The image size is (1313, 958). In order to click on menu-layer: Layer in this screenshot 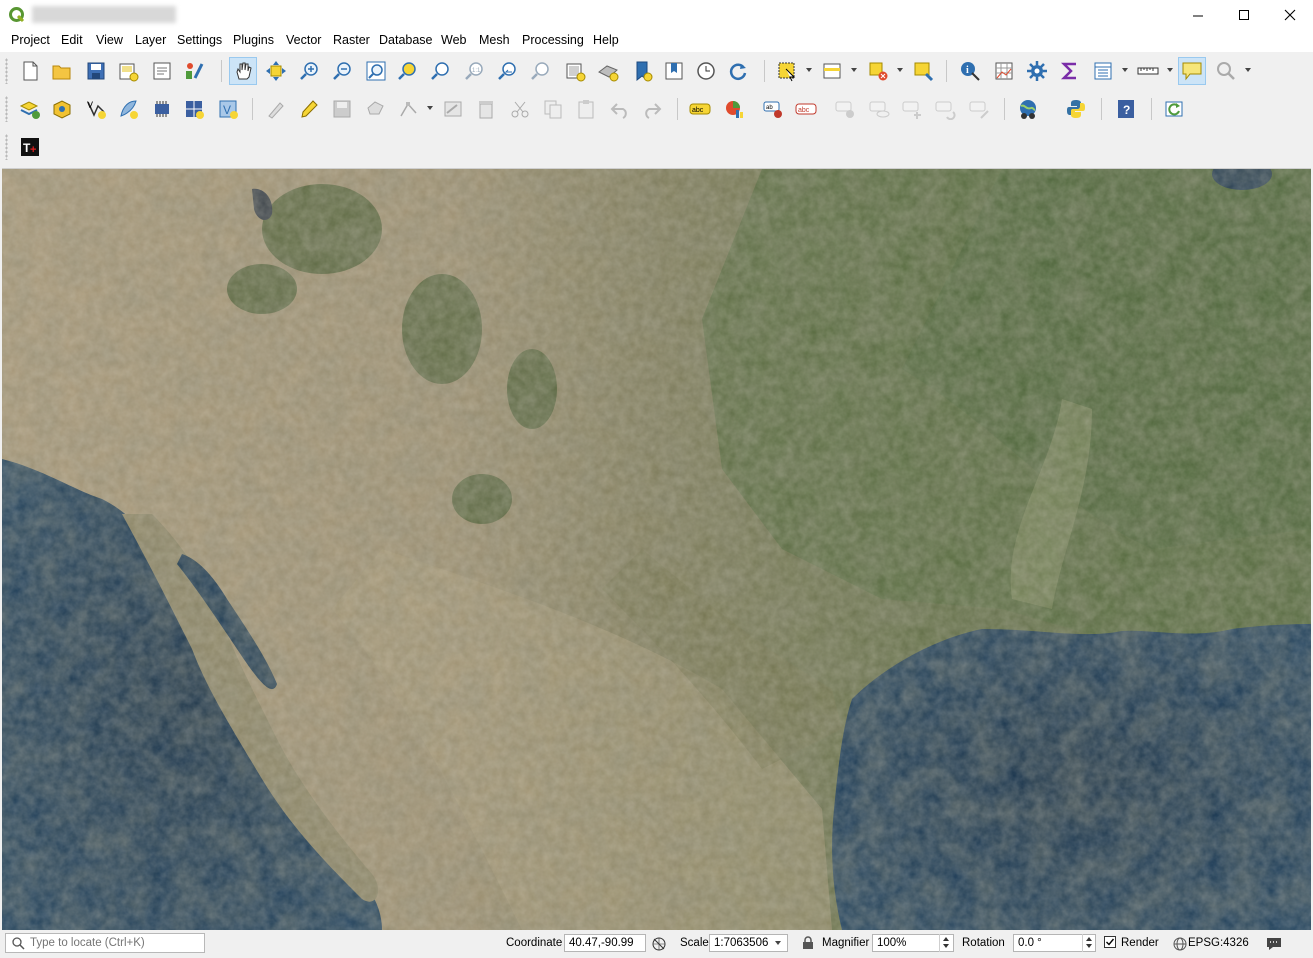, I will do `click(150, 40)`.